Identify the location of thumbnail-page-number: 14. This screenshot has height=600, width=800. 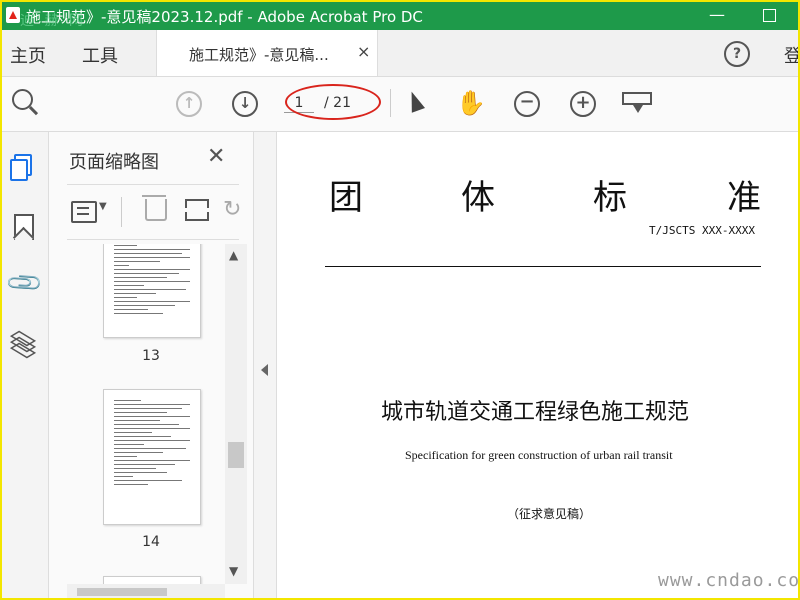
(151, 542).